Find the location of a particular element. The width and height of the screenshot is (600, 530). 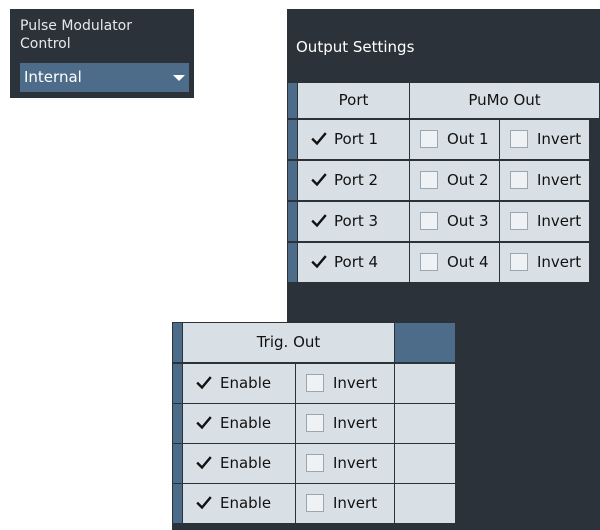

pumo-out-label: Out 4 is located at coordinates (468, 262).